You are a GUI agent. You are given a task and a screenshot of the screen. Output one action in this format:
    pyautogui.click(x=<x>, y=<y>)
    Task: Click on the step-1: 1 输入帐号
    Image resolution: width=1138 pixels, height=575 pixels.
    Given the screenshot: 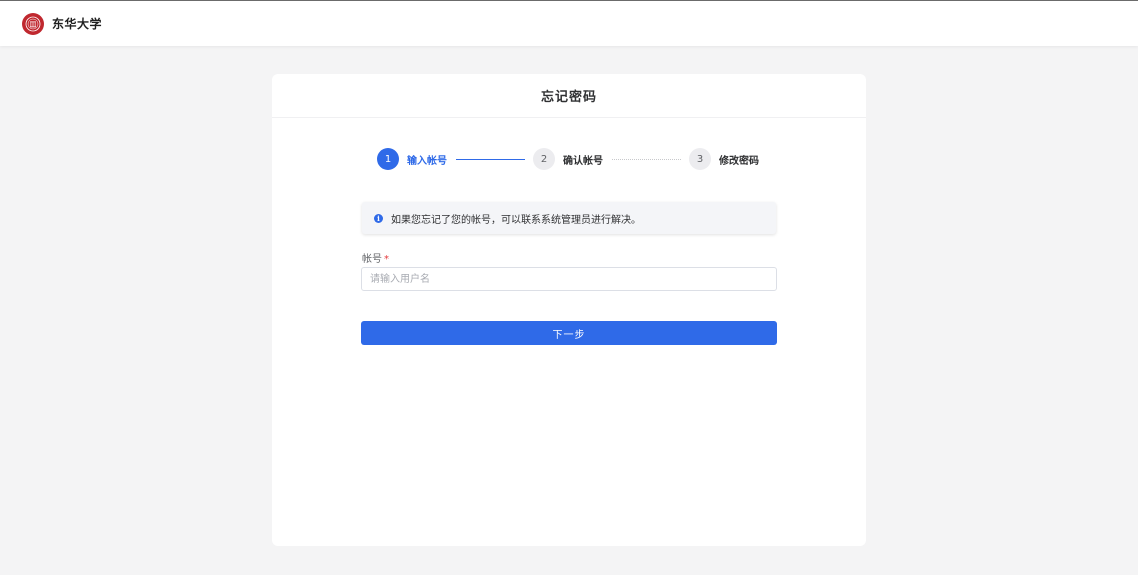 What is the action you would take?
    pyautogui.click(x=412, y=159)
    